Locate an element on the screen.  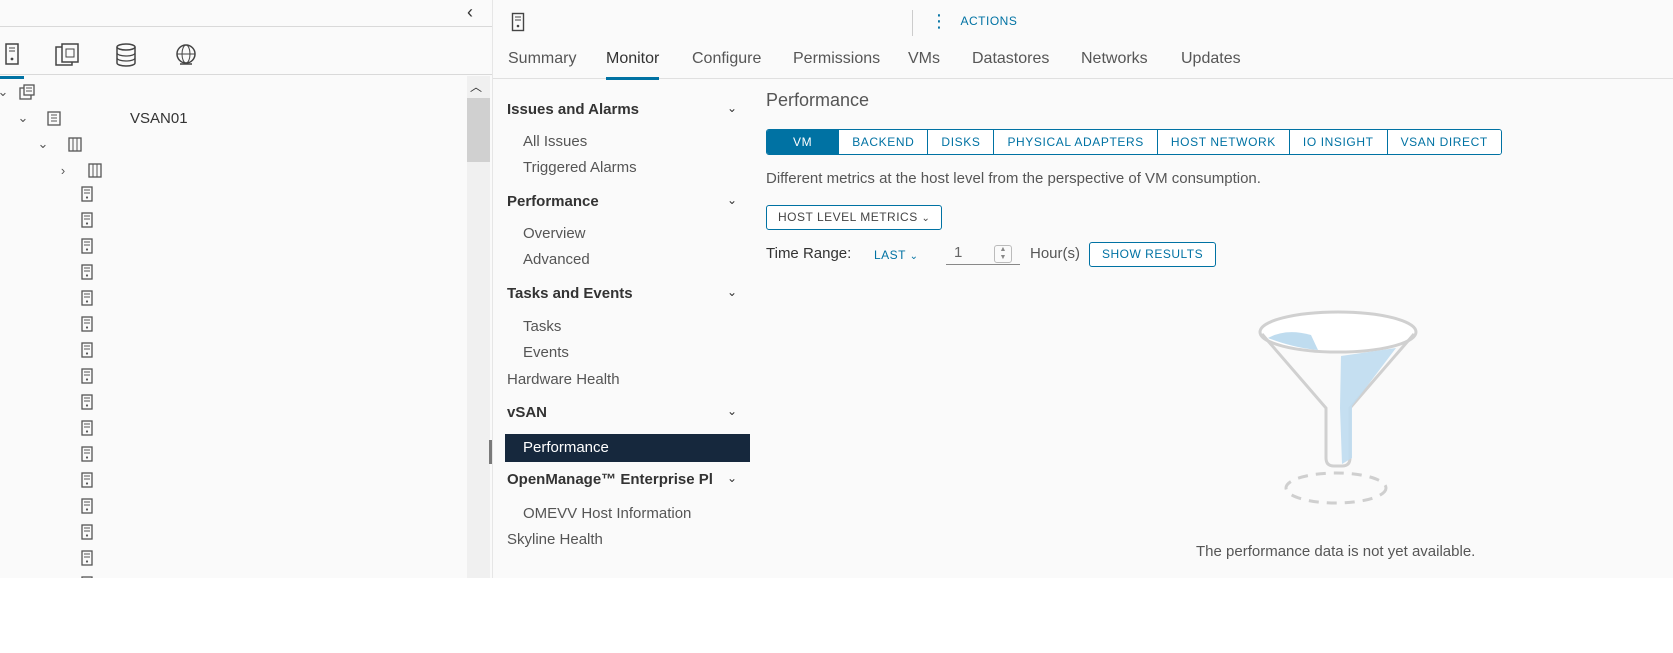
tab-updates: Updates is located at coordinates (1211, 59).